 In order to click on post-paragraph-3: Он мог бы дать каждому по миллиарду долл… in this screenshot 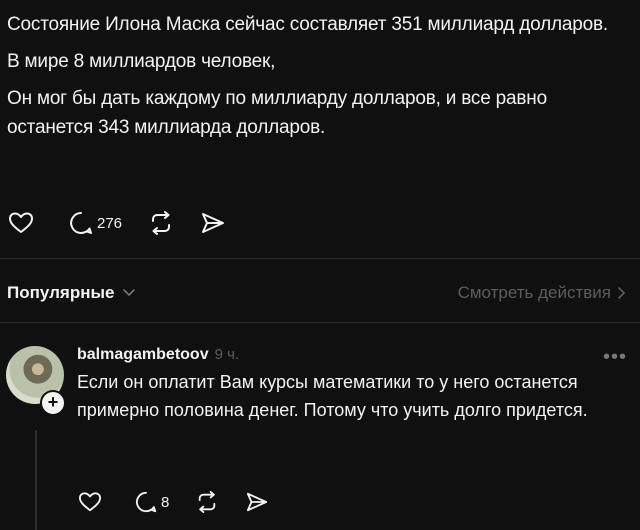, I will do `click(277, 113)`.